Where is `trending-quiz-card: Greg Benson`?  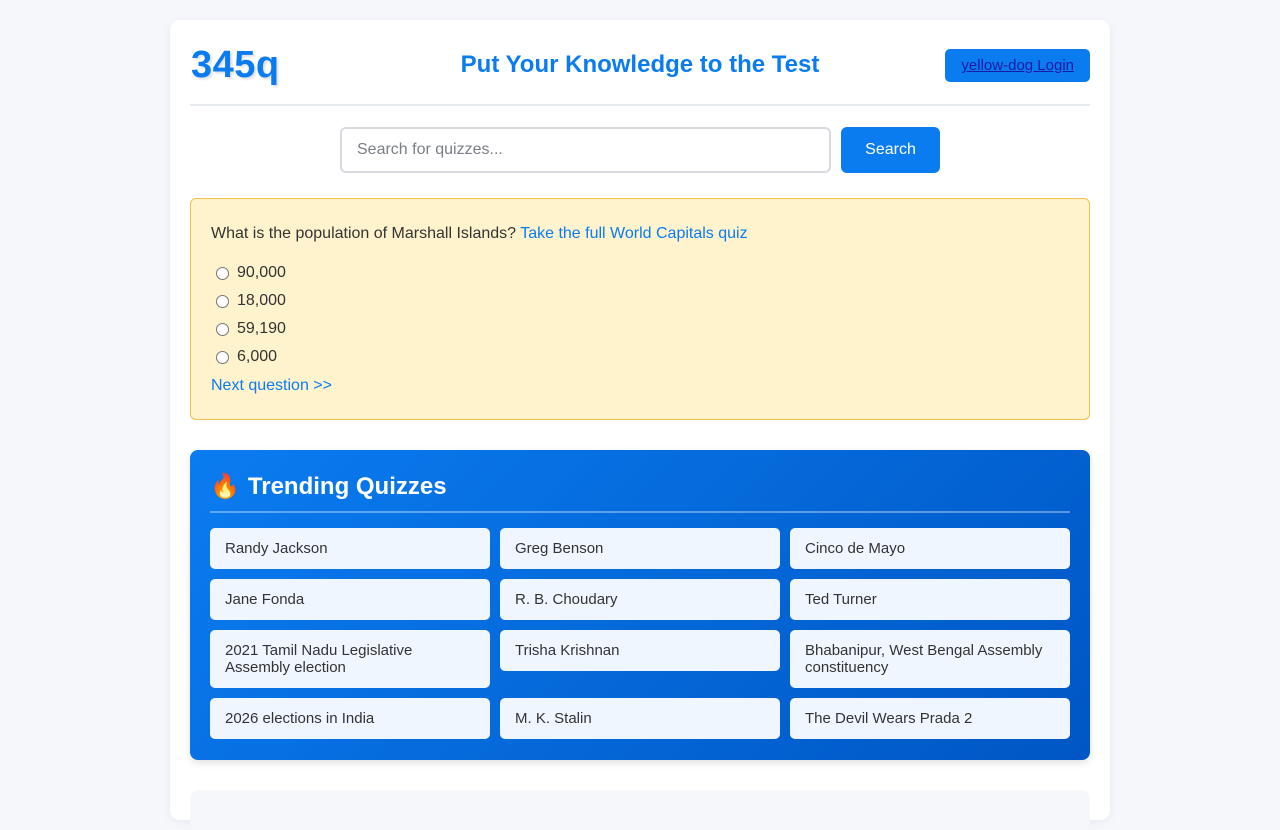
trending-quiz-card: Greg Benson is located at coordinates (640, 548).